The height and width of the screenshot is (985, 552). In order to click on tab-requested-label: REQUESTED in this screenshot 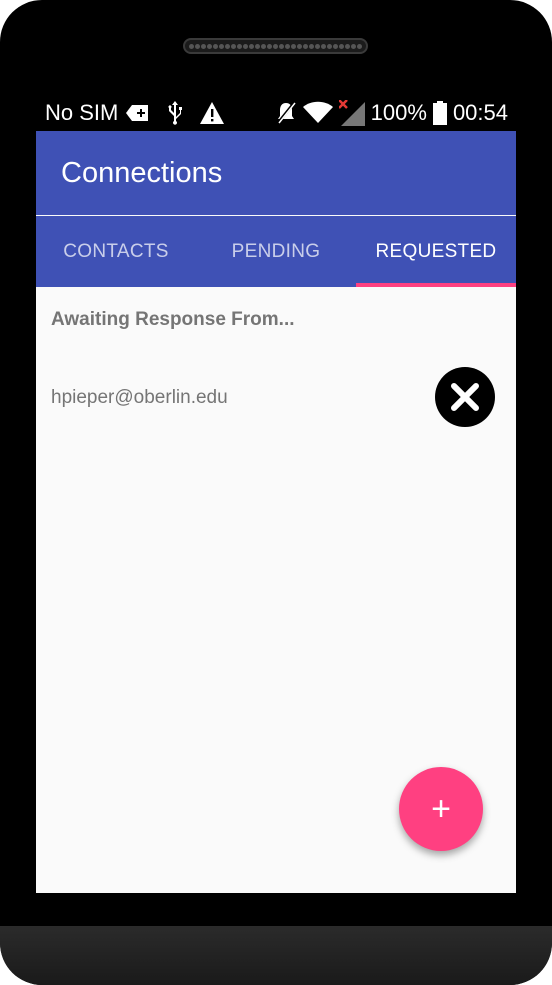, I will do `click(436, 251)`.